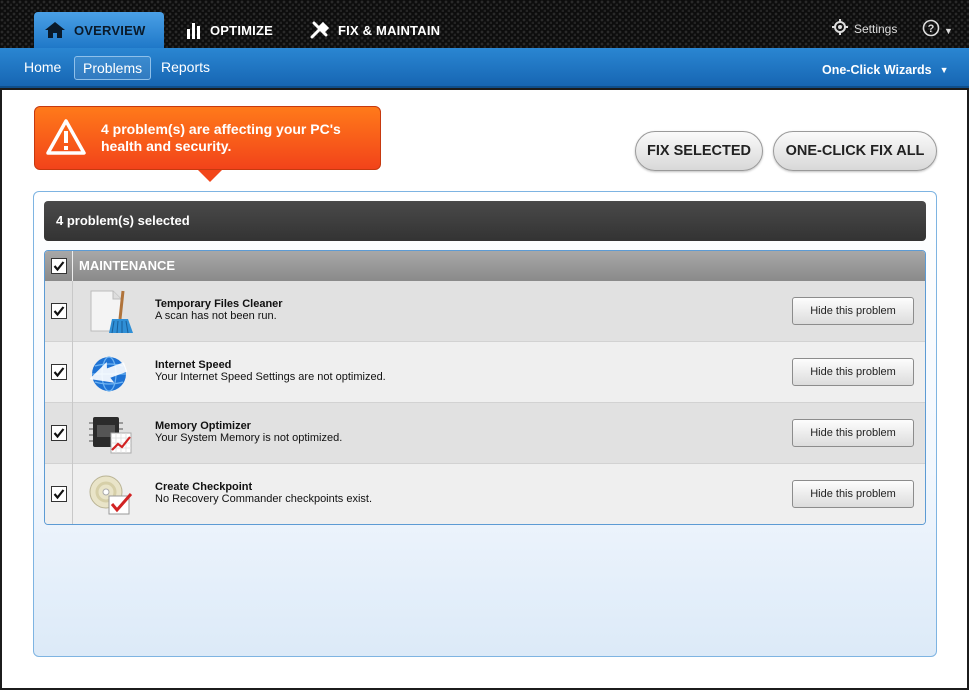 The image size is (969, 690). I want to click on problem-description: A scan has not been run., so click(216, 316).